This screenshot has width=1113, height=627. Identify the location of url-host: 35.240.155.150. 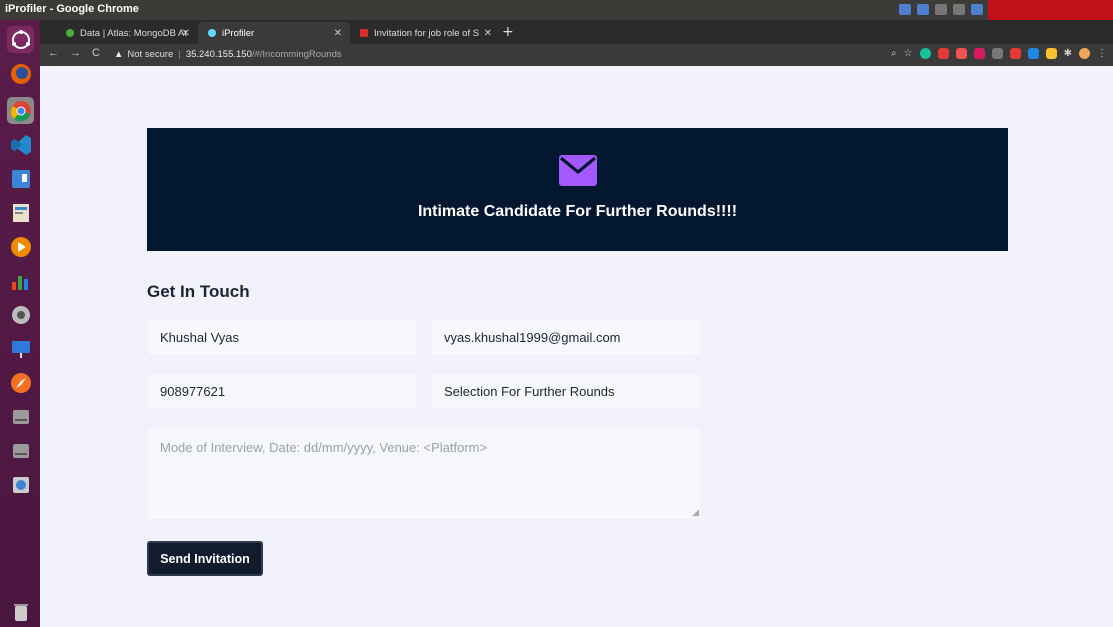
(218, 54).